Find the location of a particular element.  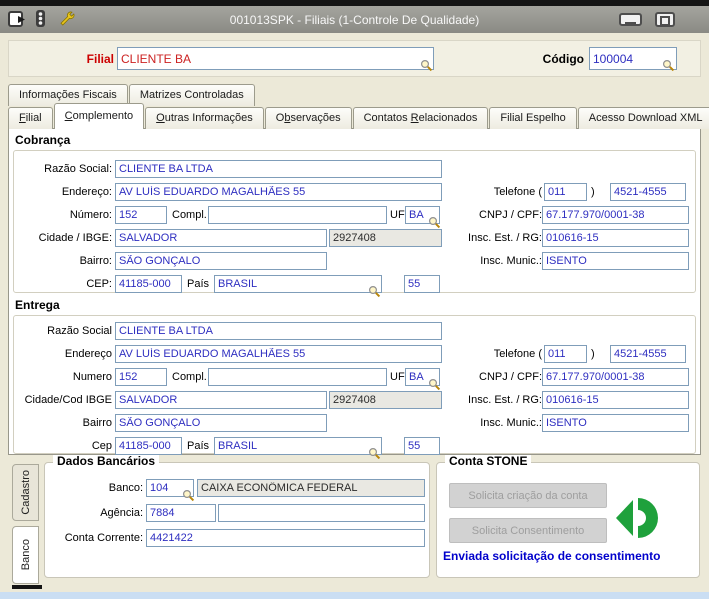

ent-telefone-num-input is located at coordinates (648, 354).